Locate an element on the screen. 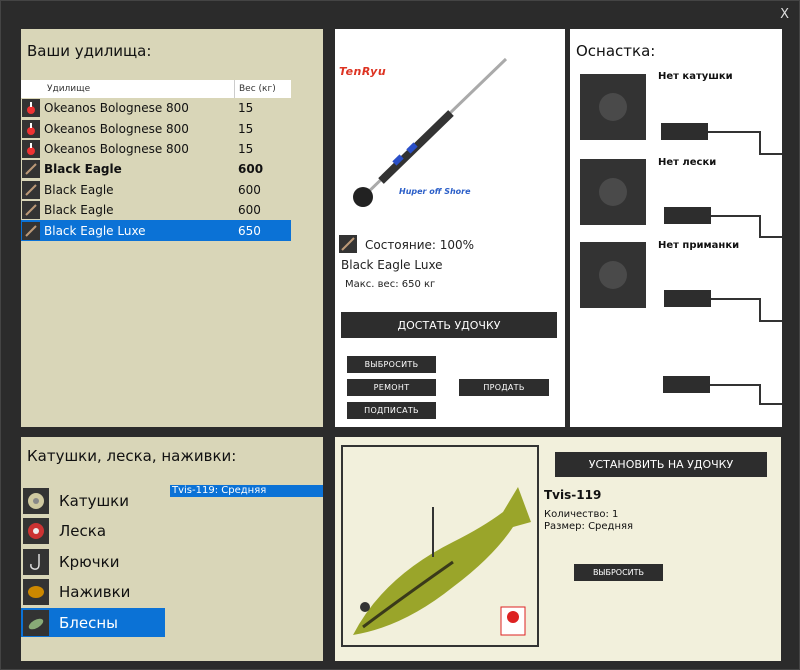  category-line: Леска is located at coordinates (93, 530).